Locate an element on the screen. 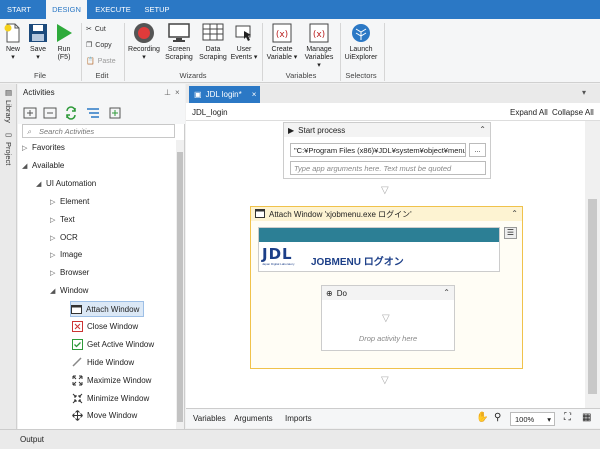  breadcrumb: JDL_login is located at coordinates (210, 112).